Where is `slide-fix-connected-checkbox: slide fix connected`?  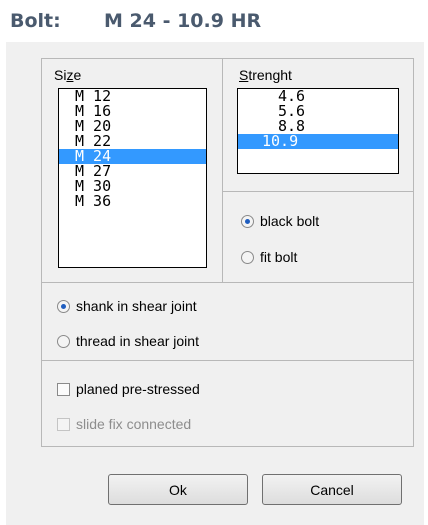
slide-fix-connected-checkbox: slide fix connected is located at coordinates (124, 424).